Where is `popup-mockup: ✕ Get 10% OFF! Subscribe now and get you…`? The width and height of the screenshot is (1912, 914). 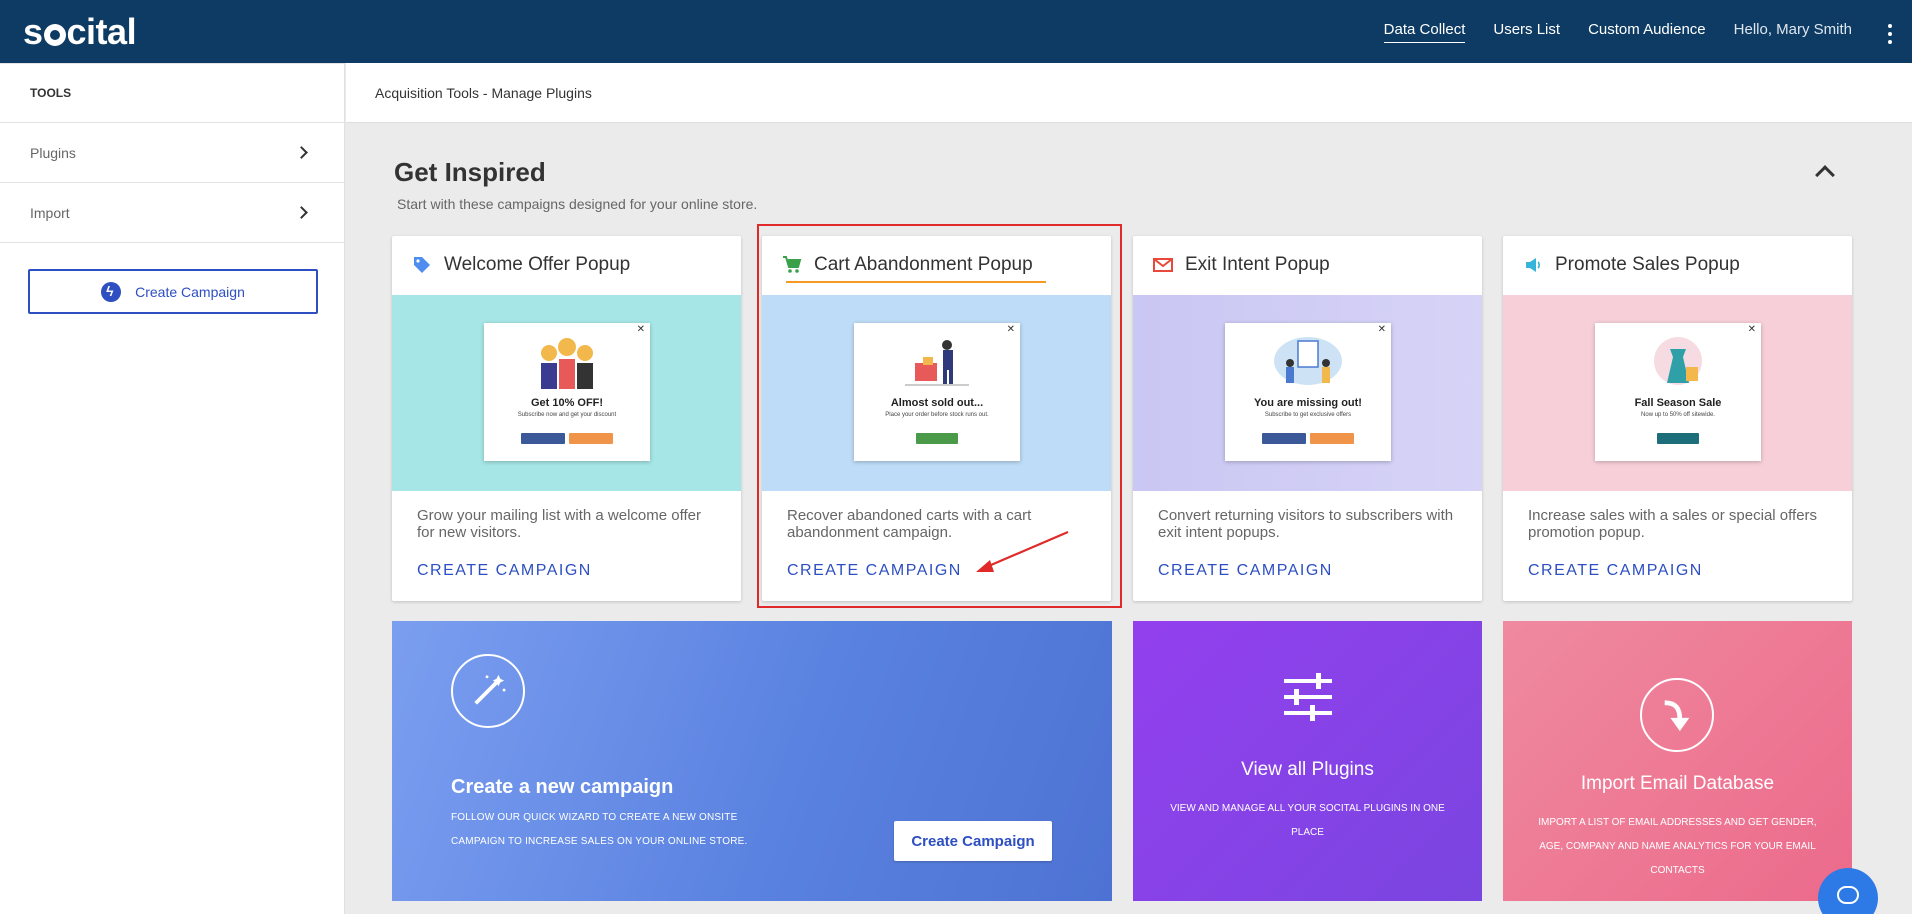
popup-mockup: ✕ Get 10% OFF! Subscribe now and get you… is located at coordinates (567, 392).